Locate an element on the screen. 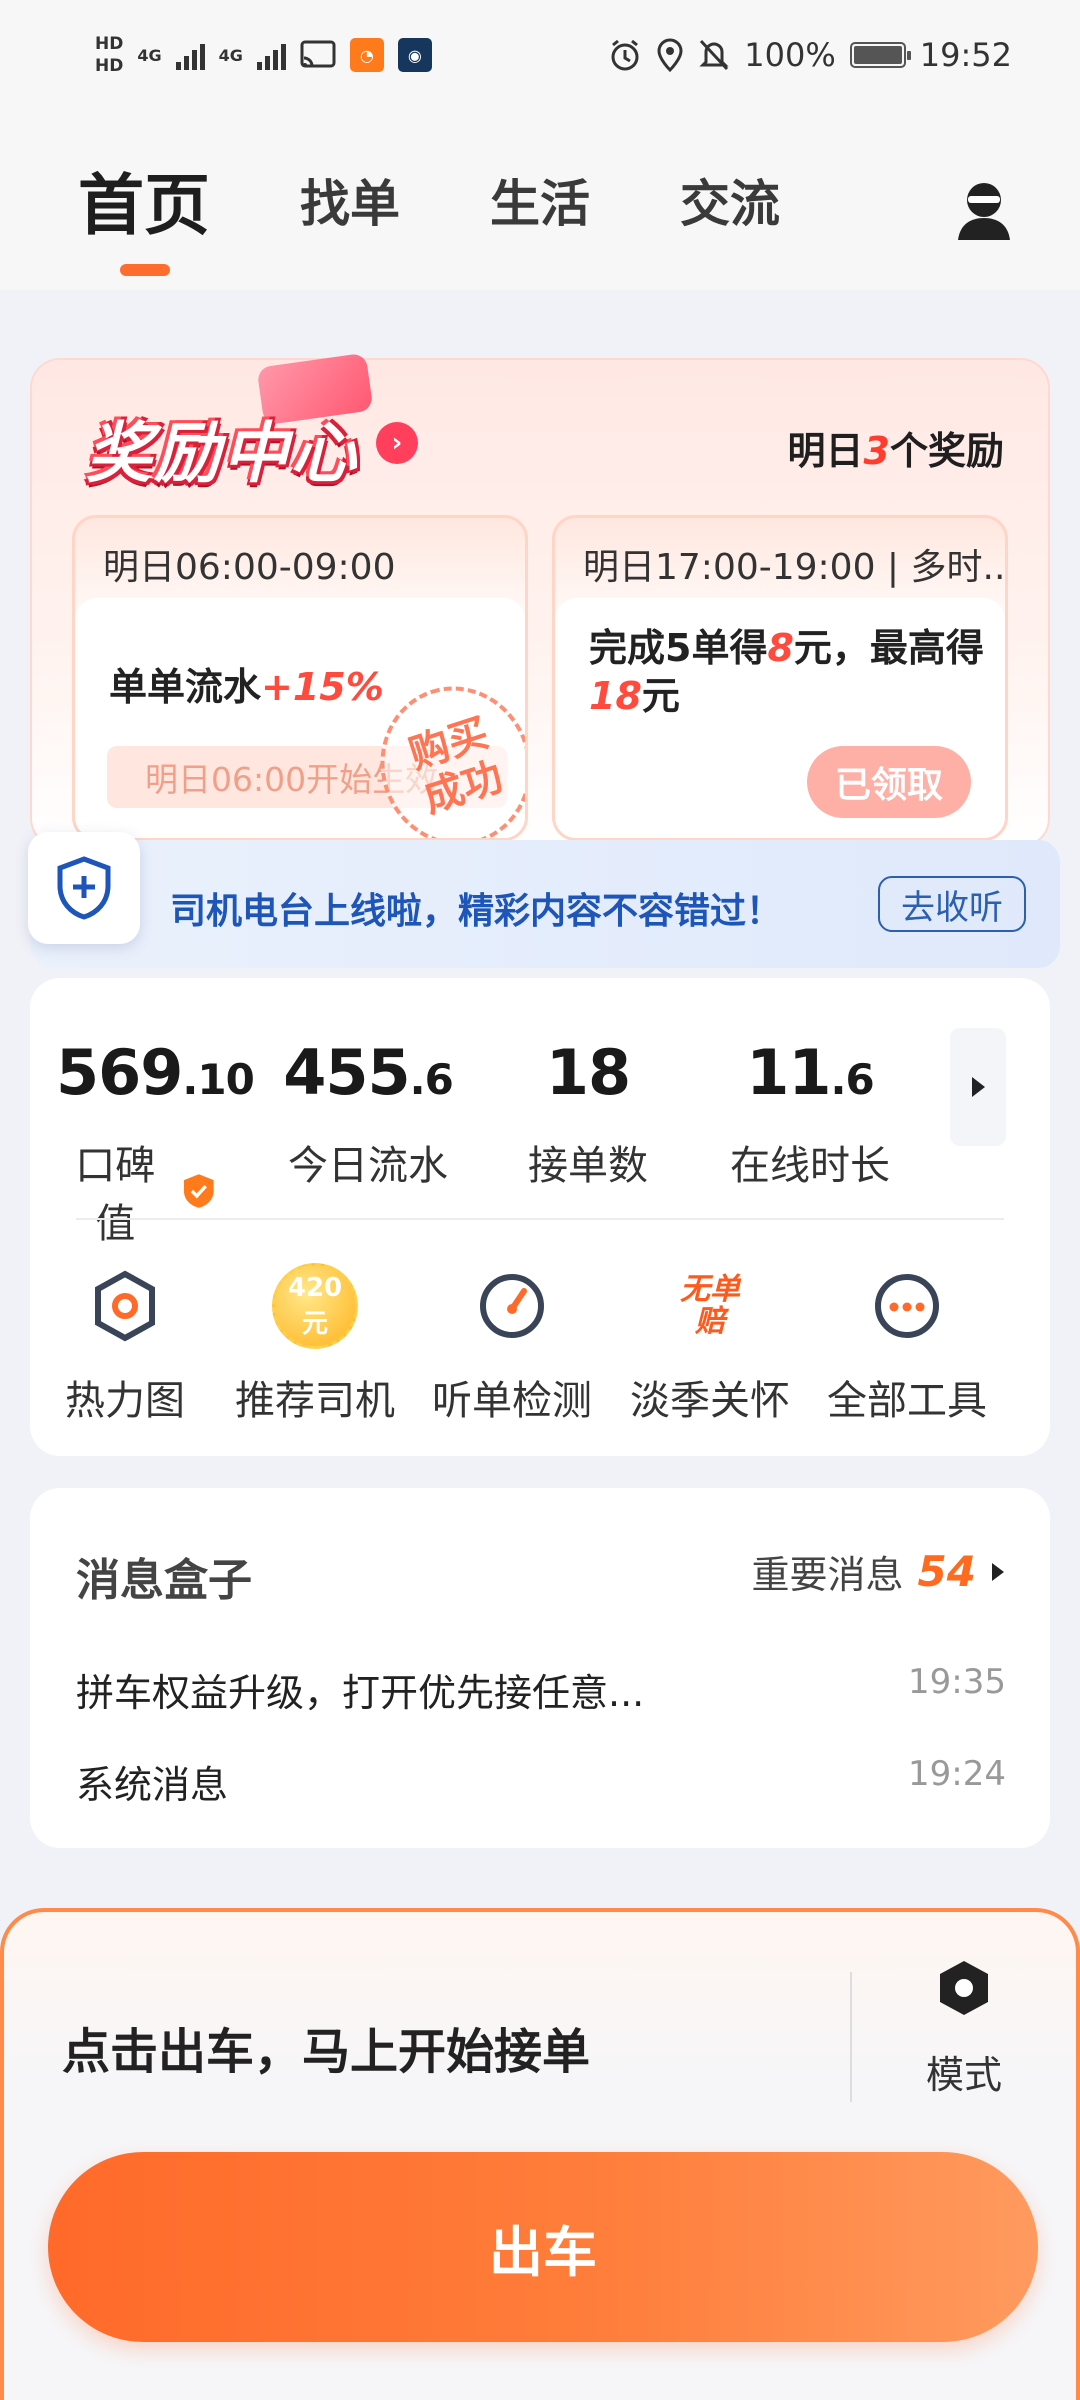 Image resolution: width=1080 pixels, height=2400 pixels. coin-icon: 420元 is located at coordinates (315, 1306).